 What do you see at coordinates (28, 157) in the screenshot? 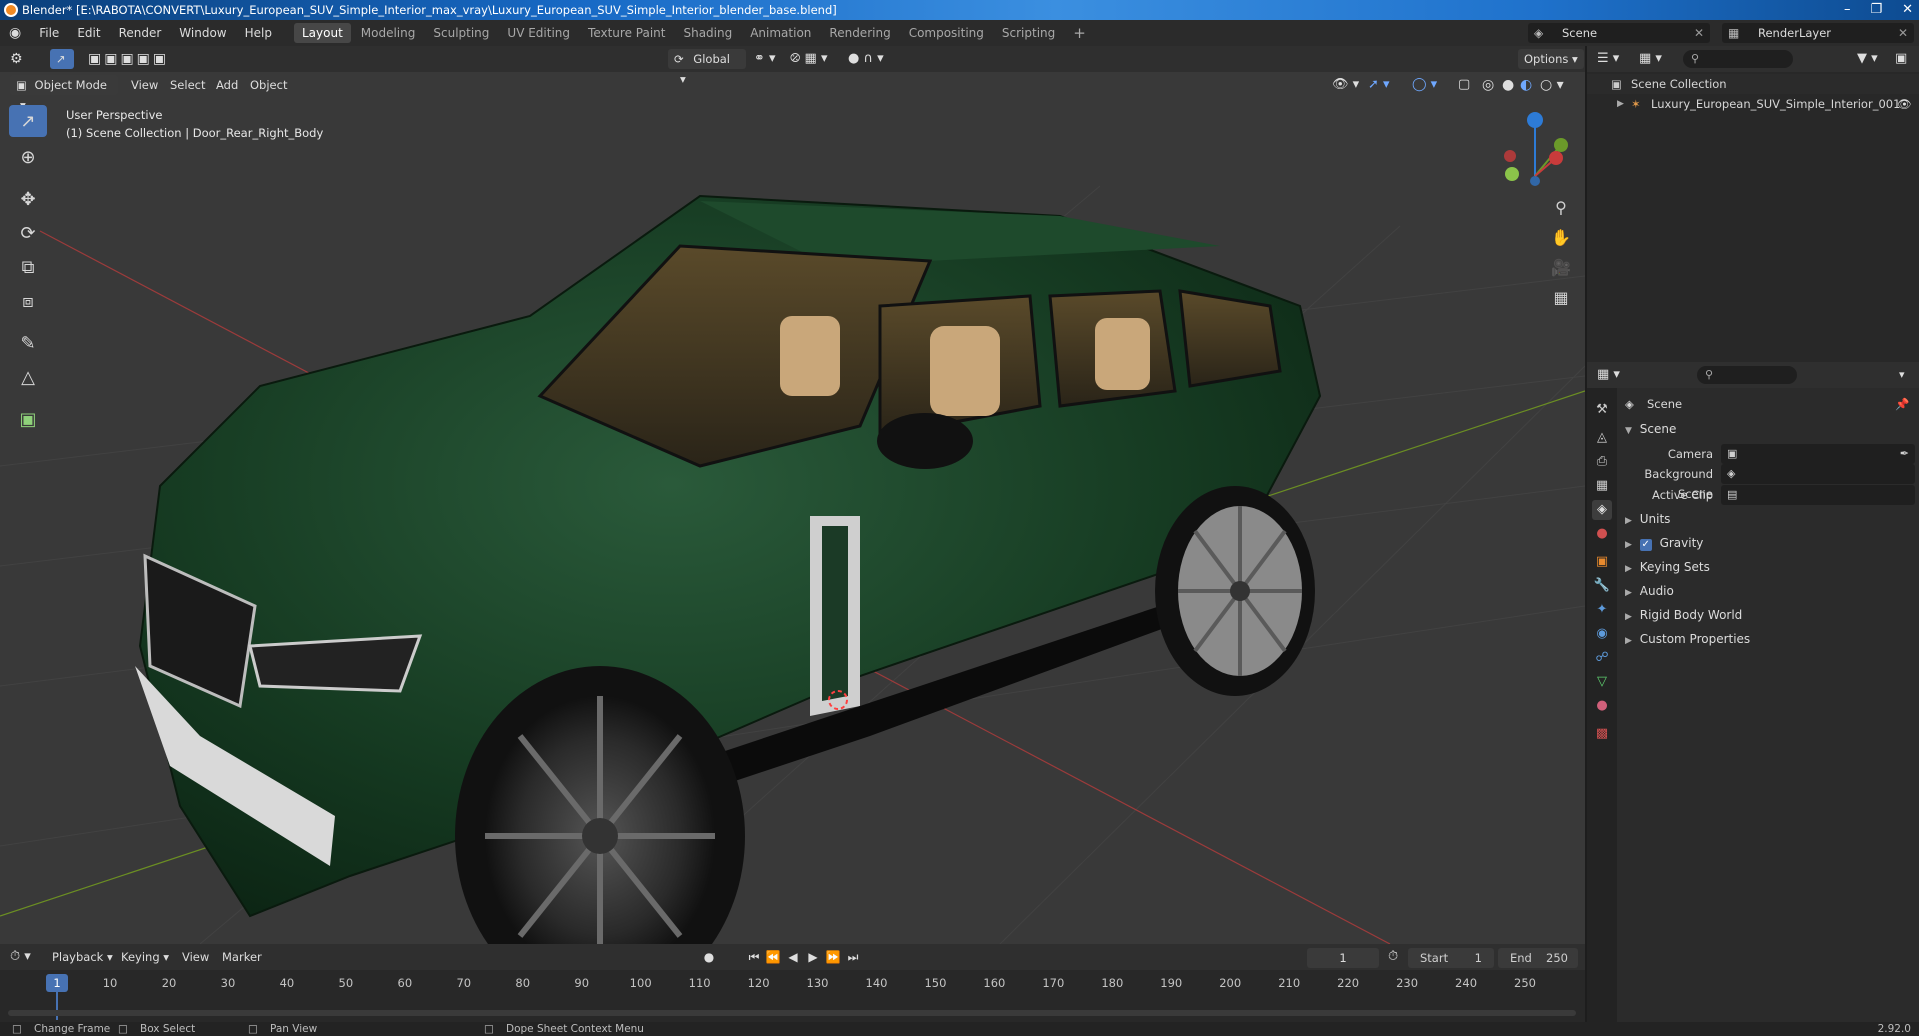
I see `cursor-tool-icon: ⊕` at bounding box center [28, 157].